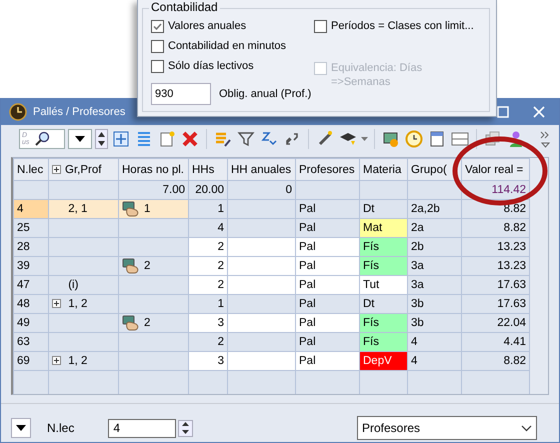  Describe the element at coordinates (79, 112) in the screenshot. I see `window-title: Pallés / Profesores` at that location.